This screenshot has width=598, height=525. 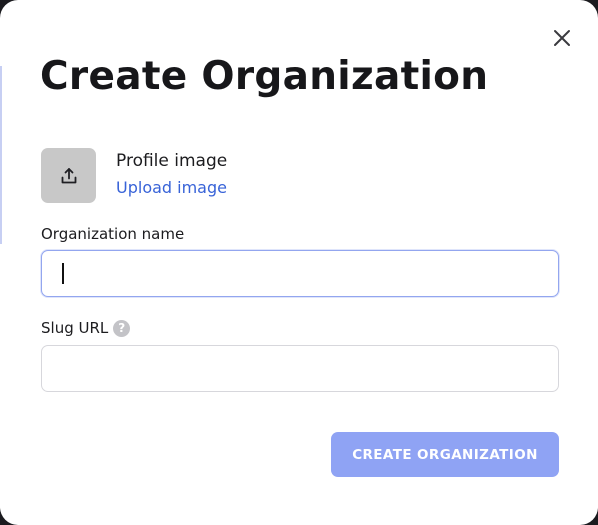 What do you see at coordinates (75, 328) in the screenshot?
I see `slug-url-label: Slug URL` at bounding box center [75, 328].